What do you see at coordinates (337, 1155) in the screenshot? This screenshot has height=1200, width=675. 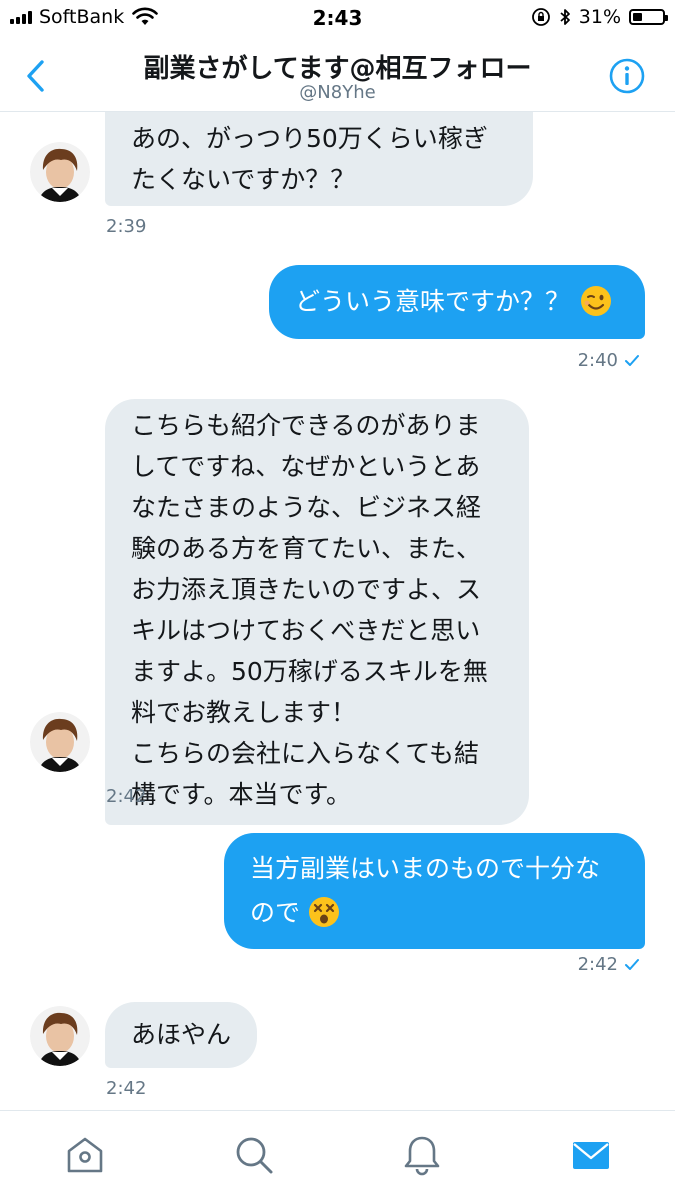 I see `tab-bar` at bounding box center [337, 1155].